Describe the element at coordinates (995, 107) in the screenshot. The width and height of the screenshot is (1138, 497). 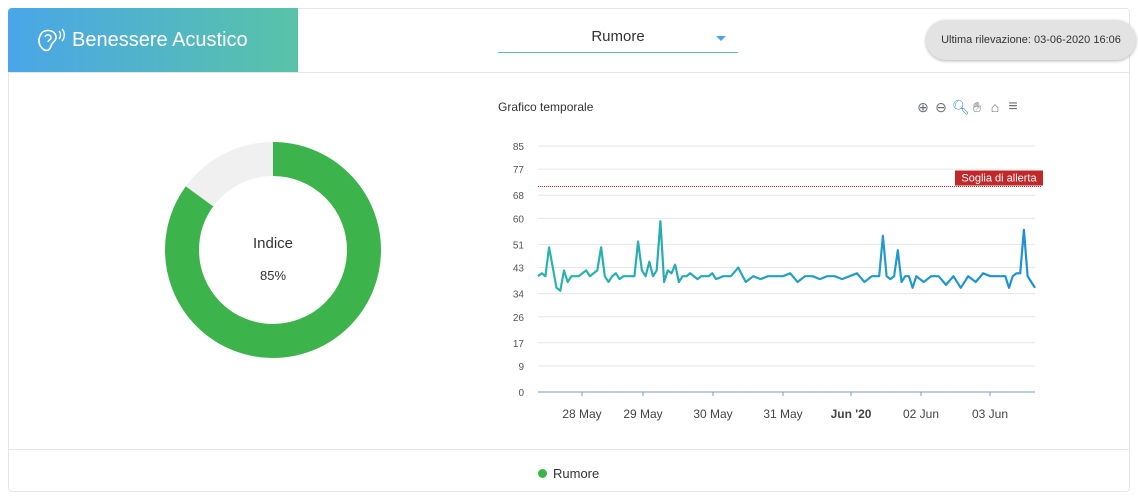
I see `home-icon: ⌂` at that location.